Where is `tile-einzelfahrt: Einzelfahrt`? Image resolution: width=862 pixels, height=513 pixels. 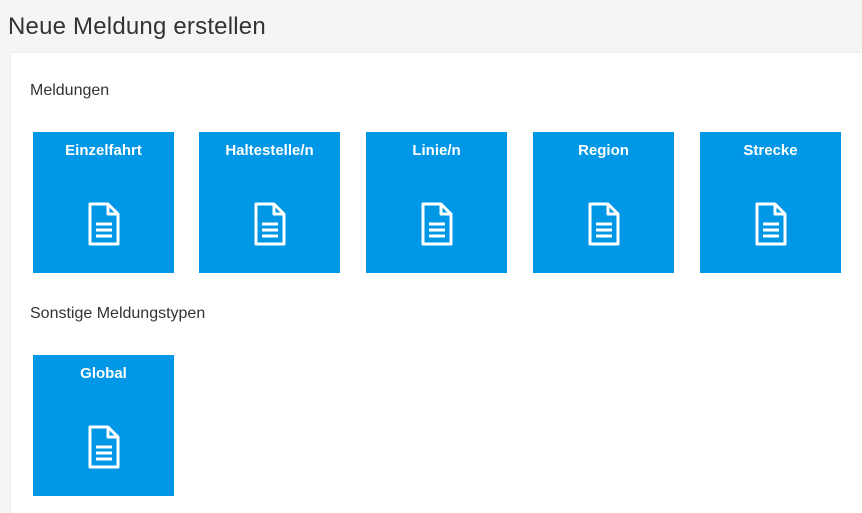
tile-einzelfahrt: Einzelfahrt is located at coordinates (103, 202).